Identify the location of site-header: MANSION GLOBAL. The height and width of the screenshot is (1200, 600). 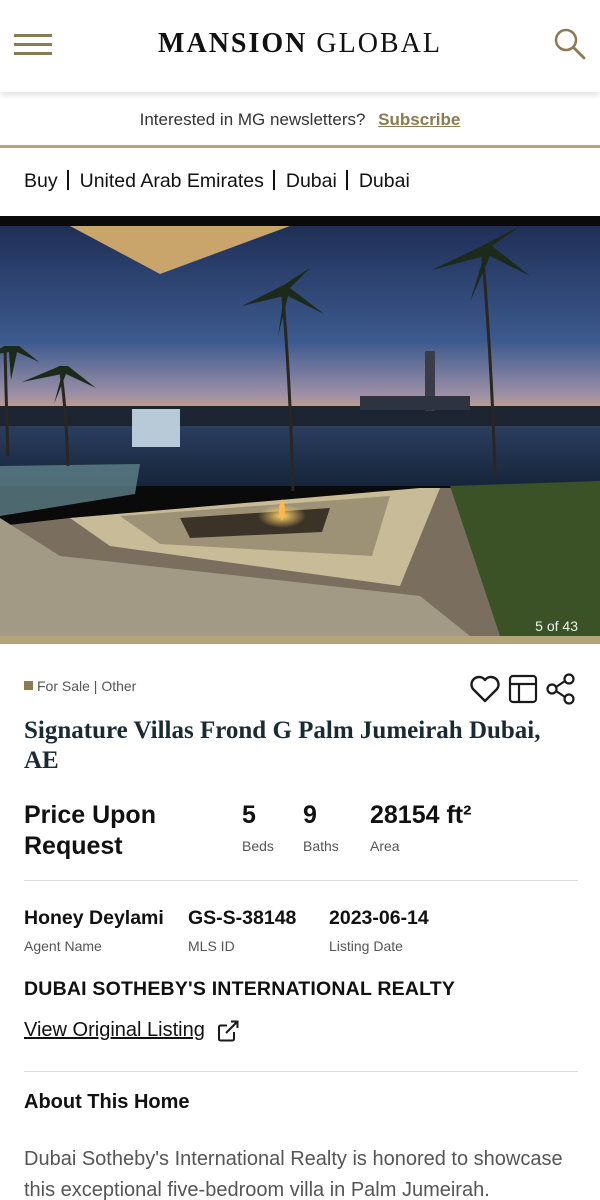
(300, 46).